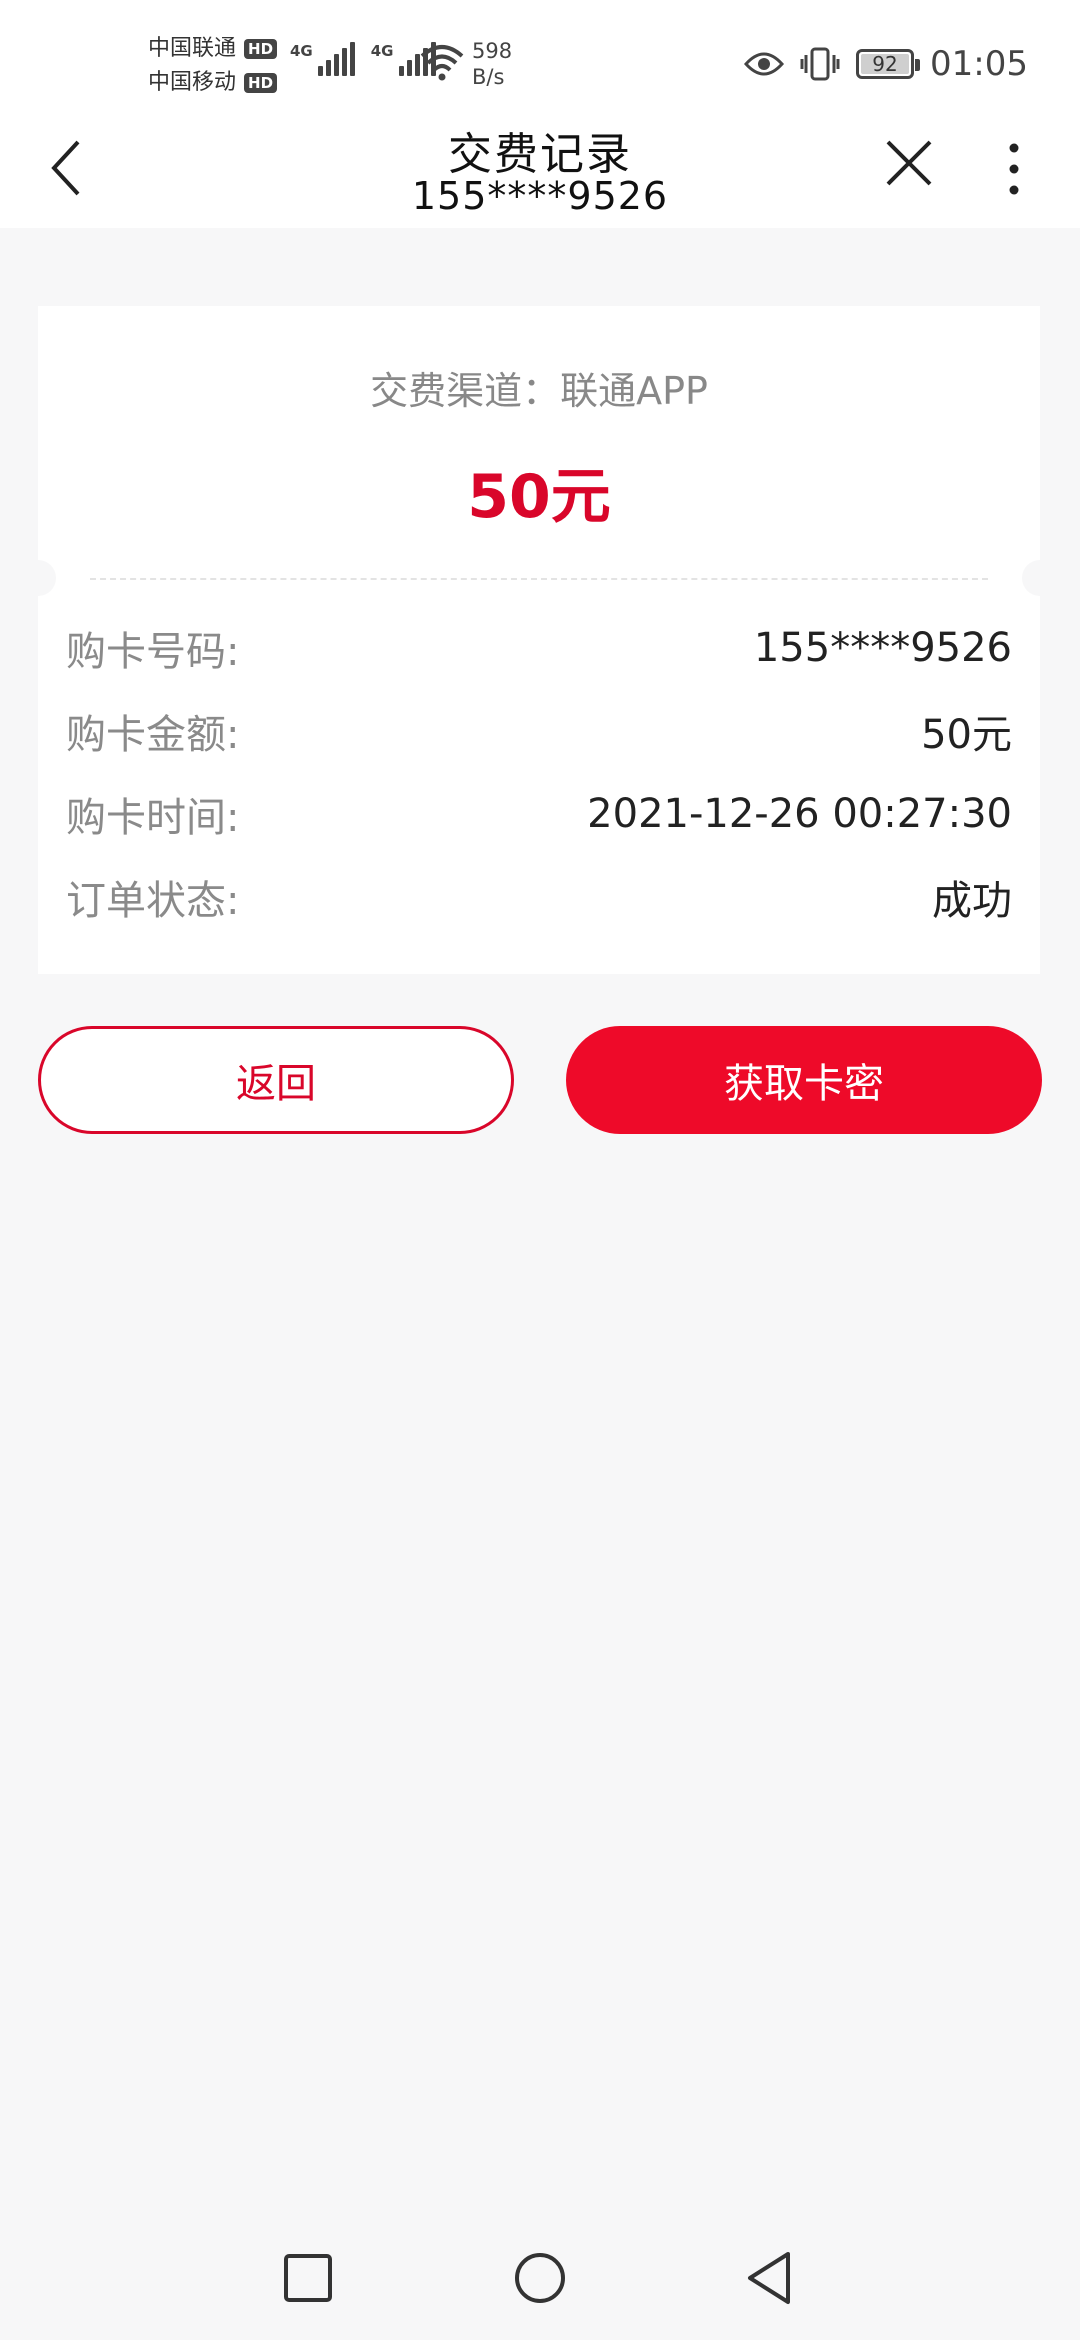 The width and height of the screenshot is (1080, 2340). What do you see at coordinates (153, 817) in the screenshot?
I see `detail-label: 购卡时间:` at bounding box center [153, 817].